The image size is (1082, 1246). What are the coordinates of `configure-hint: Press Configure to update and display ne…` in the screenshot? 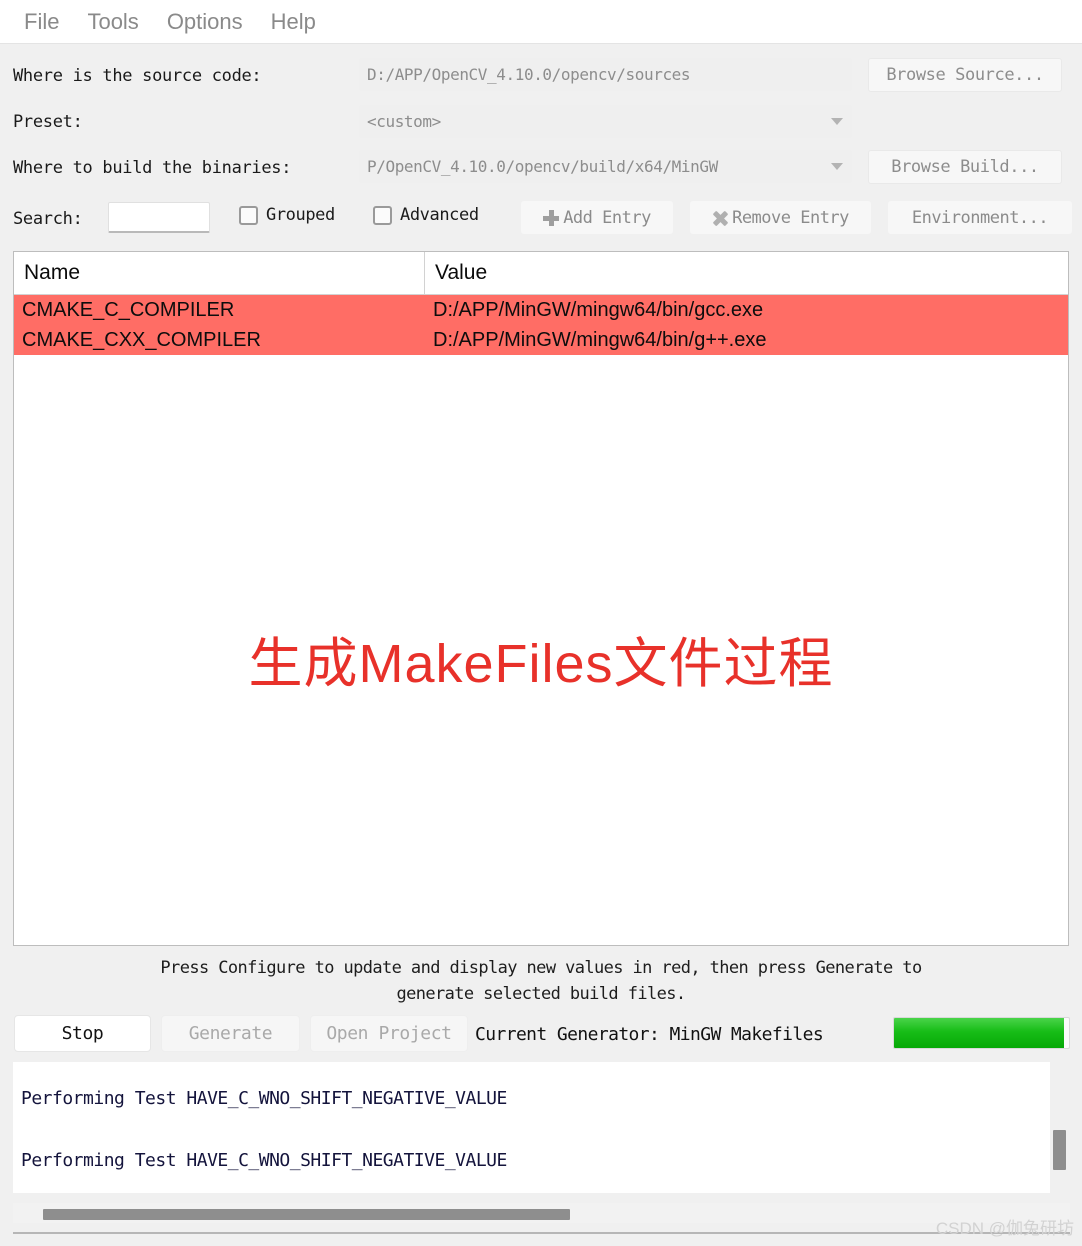 It's located at (541, 981).